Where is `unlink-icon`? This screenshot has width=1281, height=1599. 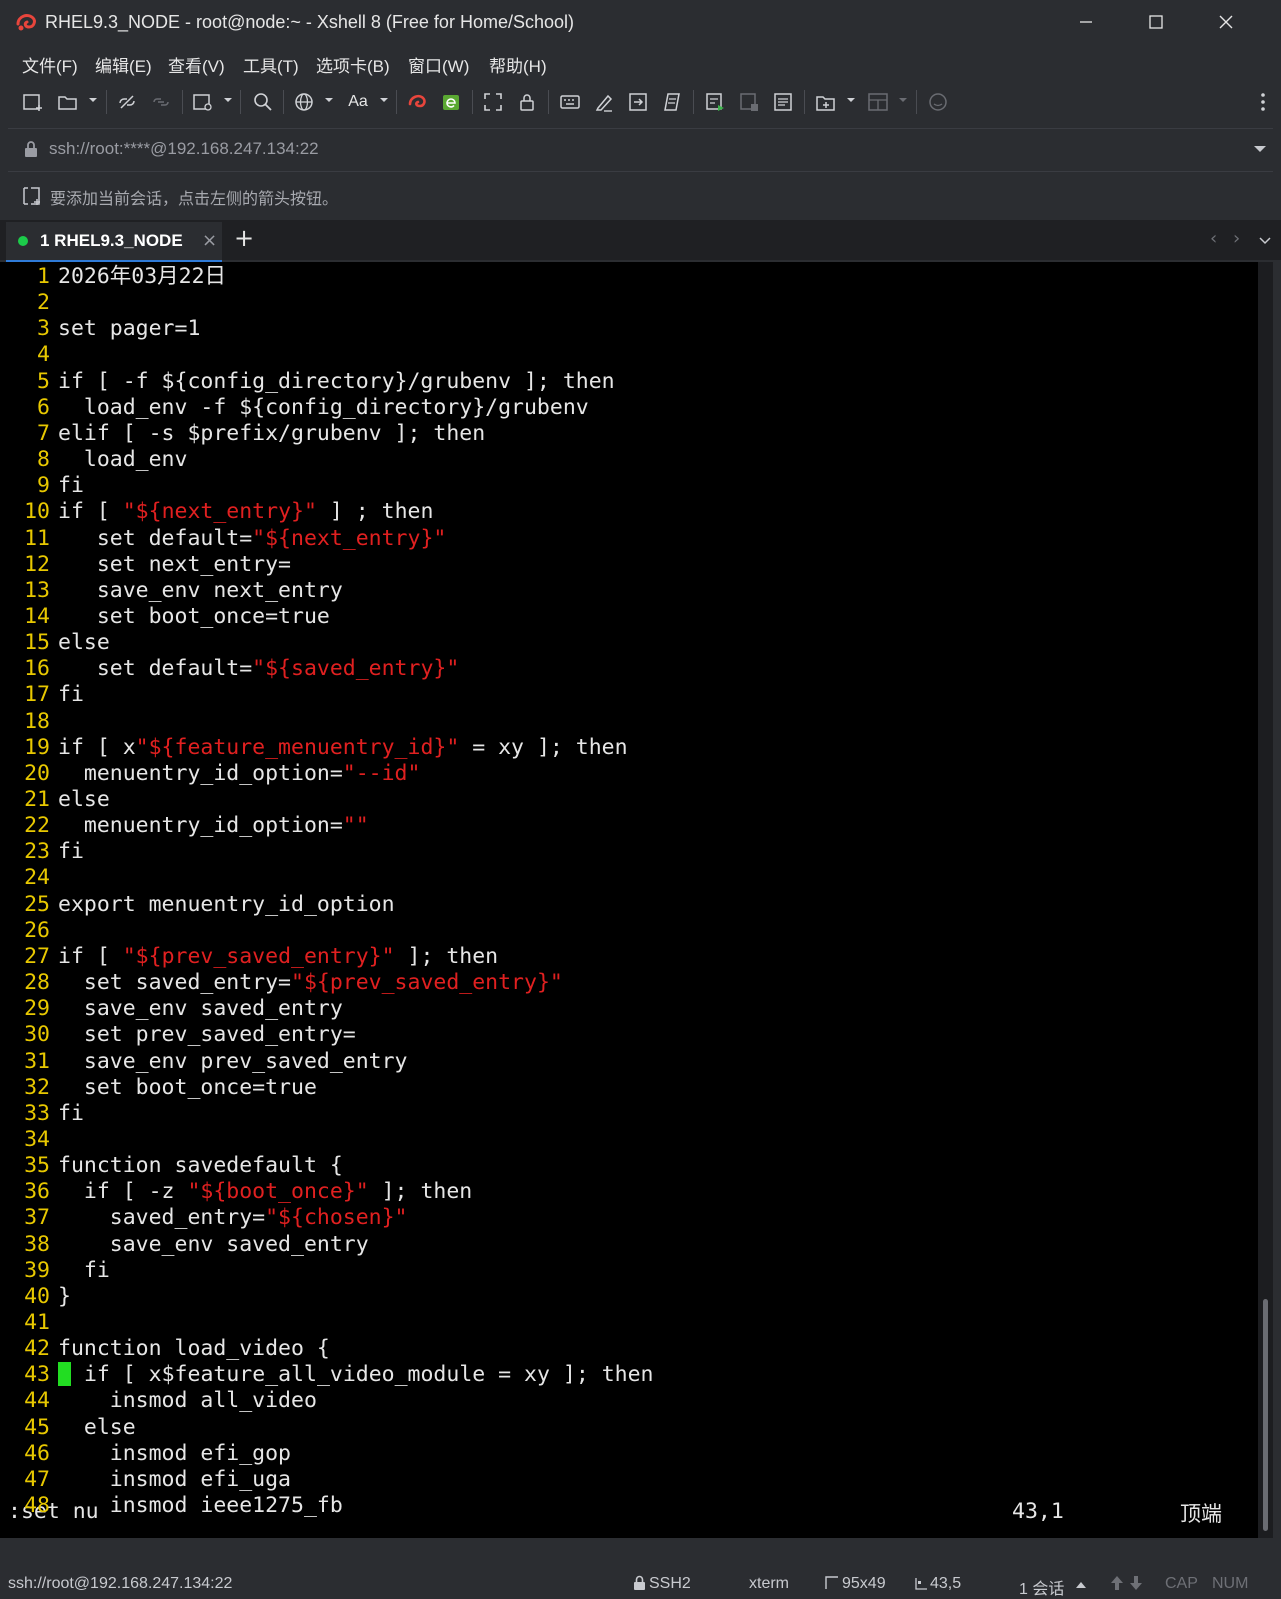 unlink-icon is located at coordinates (127, 102).